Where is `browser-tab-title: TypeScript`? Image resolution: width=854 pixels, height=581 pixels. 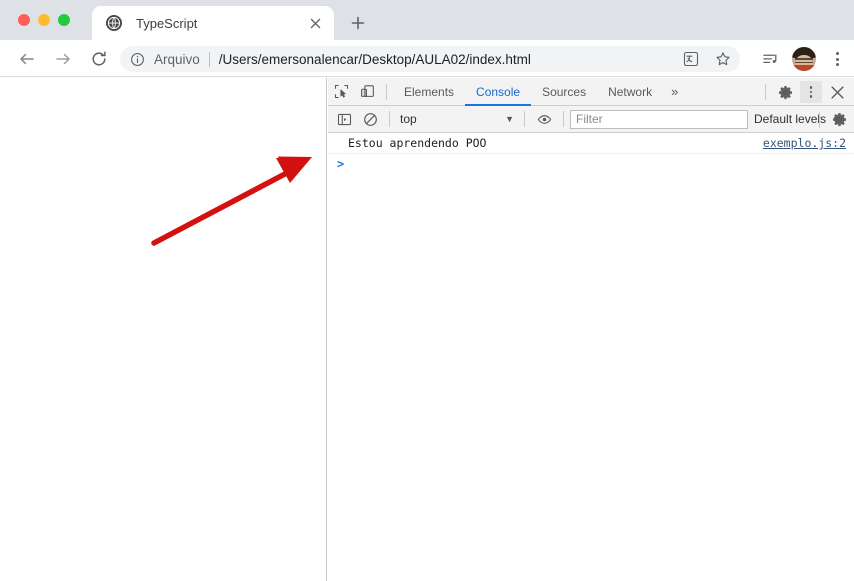 browser-tab-title: TypeScript is located at coordinates (167, 23).